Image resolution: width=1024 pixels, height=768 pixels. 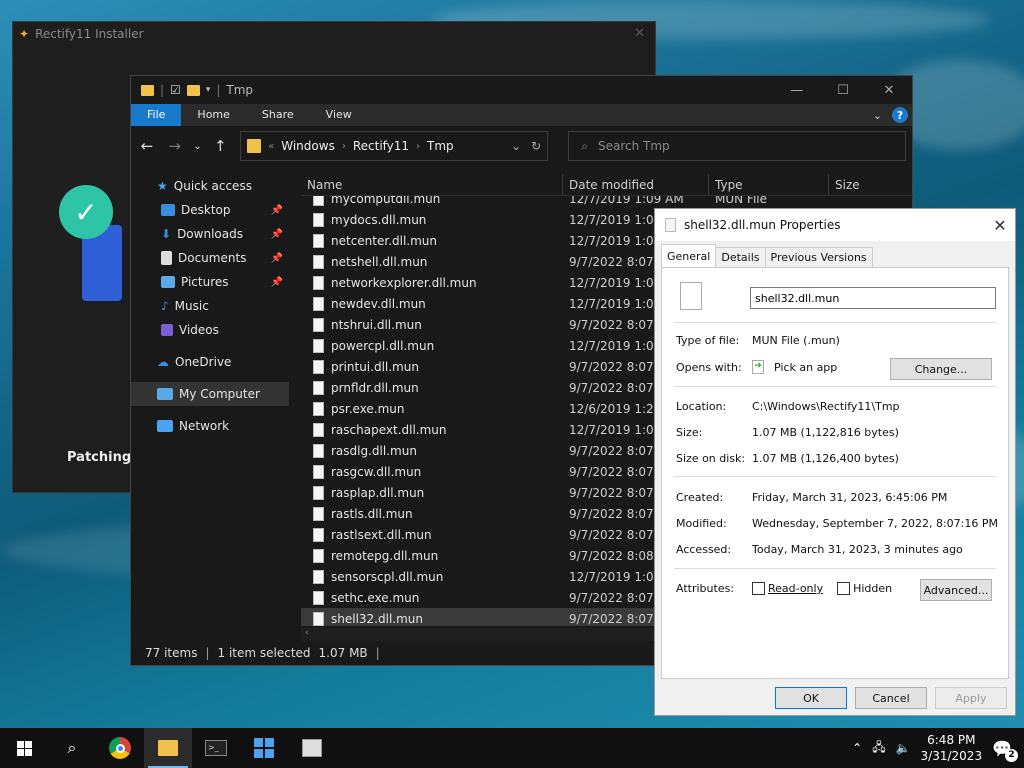 I want to click on file-name: ntshrui.dll.mun, so click(x=376, y=324).